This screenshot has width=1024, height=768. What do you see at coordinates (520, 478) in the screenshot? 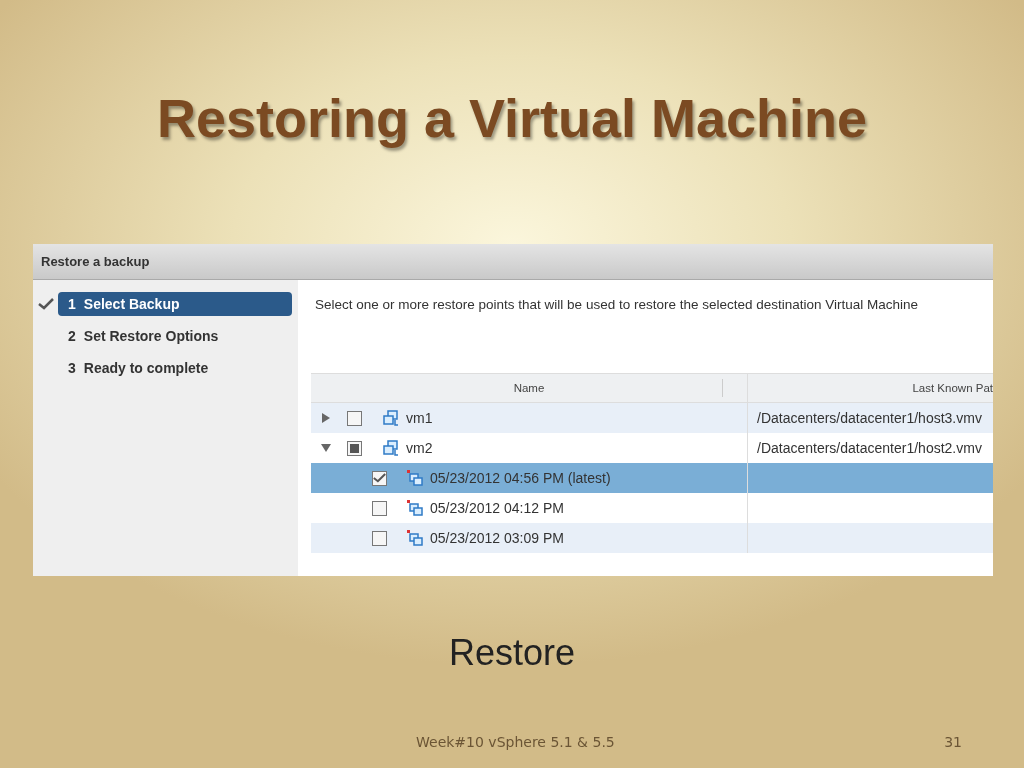
I see `row-name: 05/23/2012 04:56 PM (latest)` at bounding box center [520, 478].